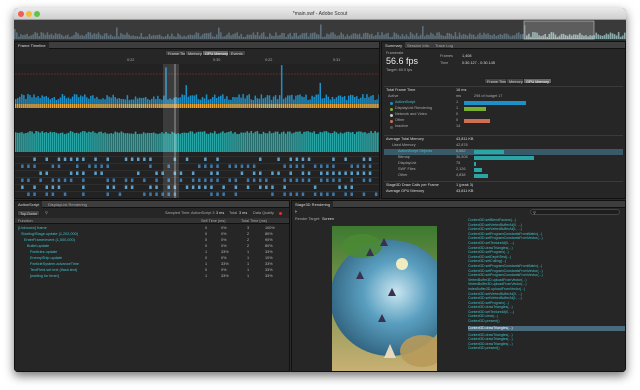  What do you see at coordinates (225, 276) in the screenshot?
I see `self-percent: 33%` at bounding box center [225, 276].